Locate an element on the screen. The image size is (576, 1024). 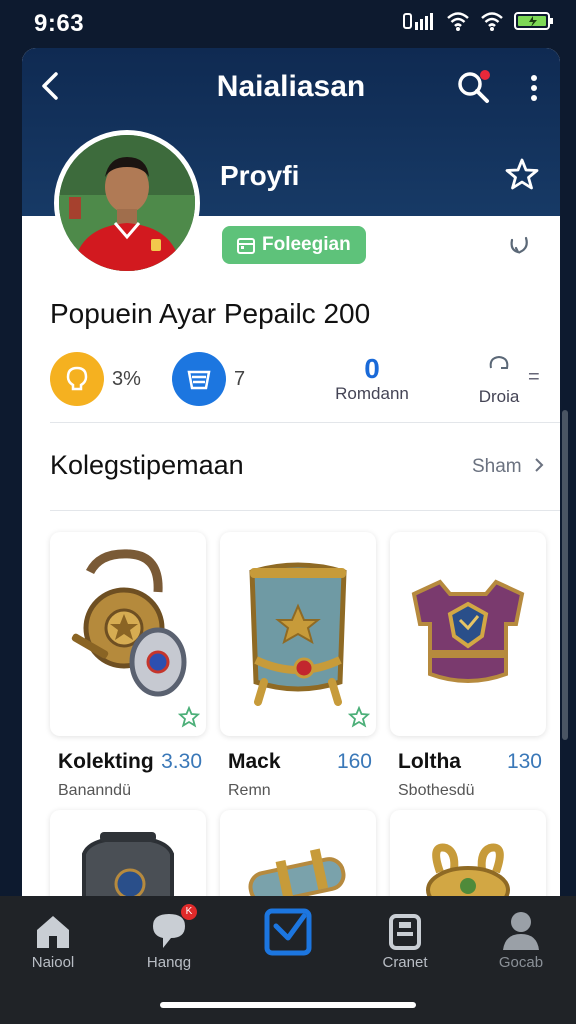
stat-d-suffix: = is located at coordinates (534, 377).